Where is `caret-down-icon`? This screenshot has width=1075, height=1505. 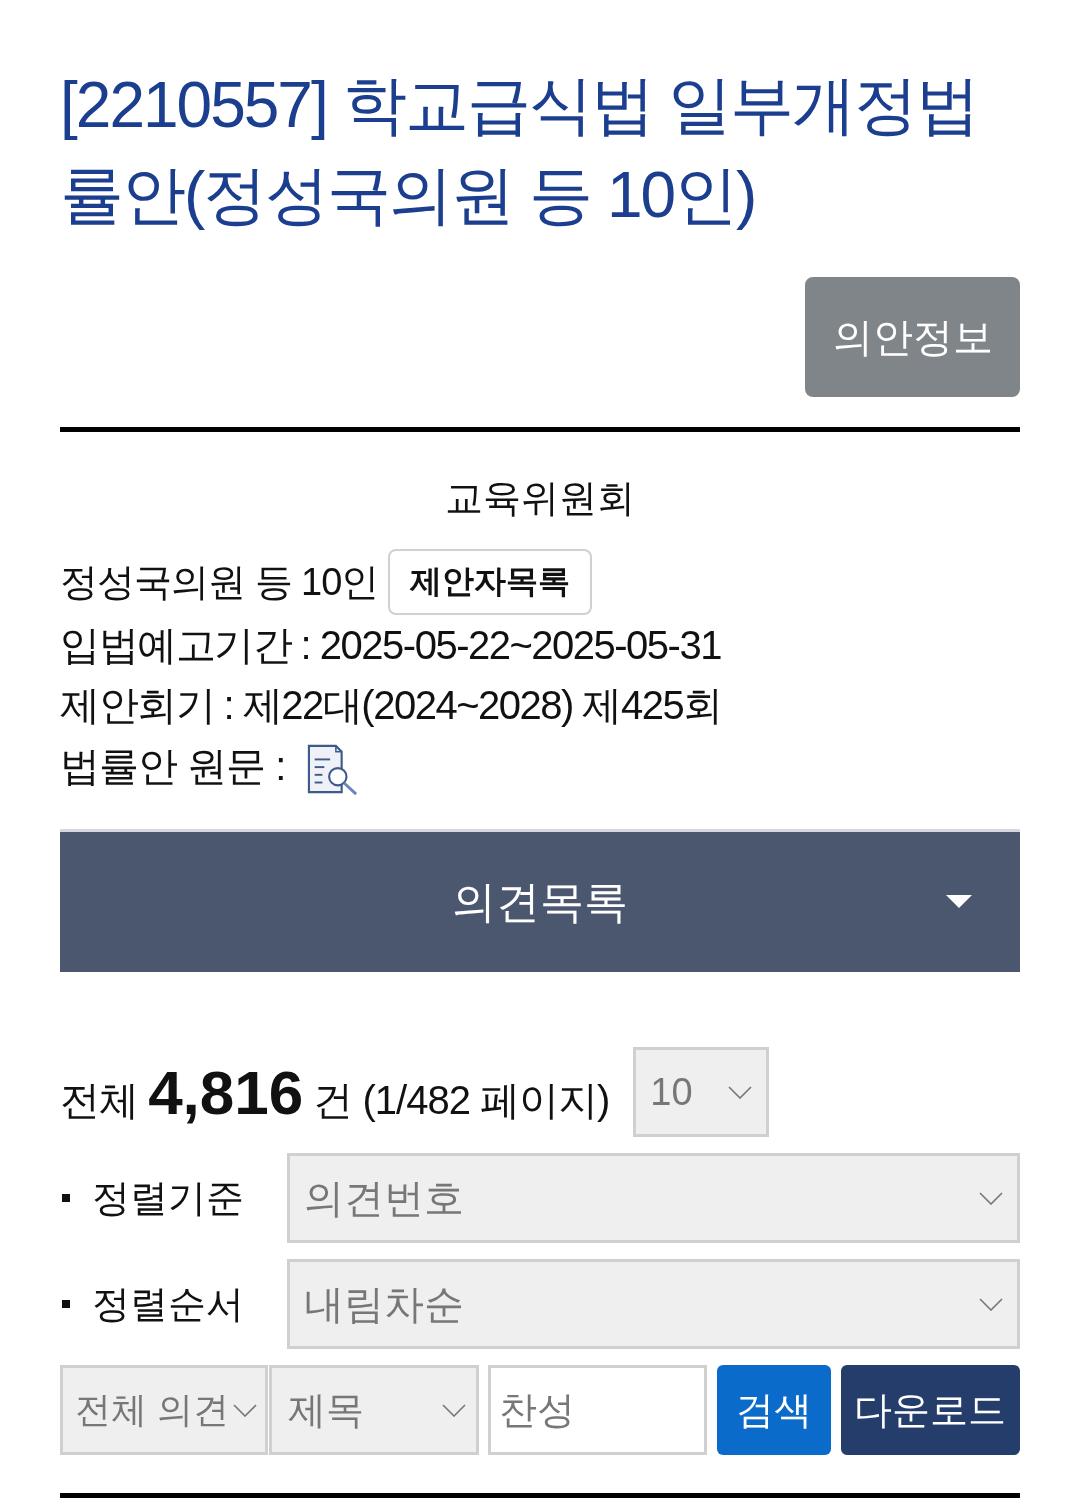 caret-down-icon is located at coordinates (959, 901).